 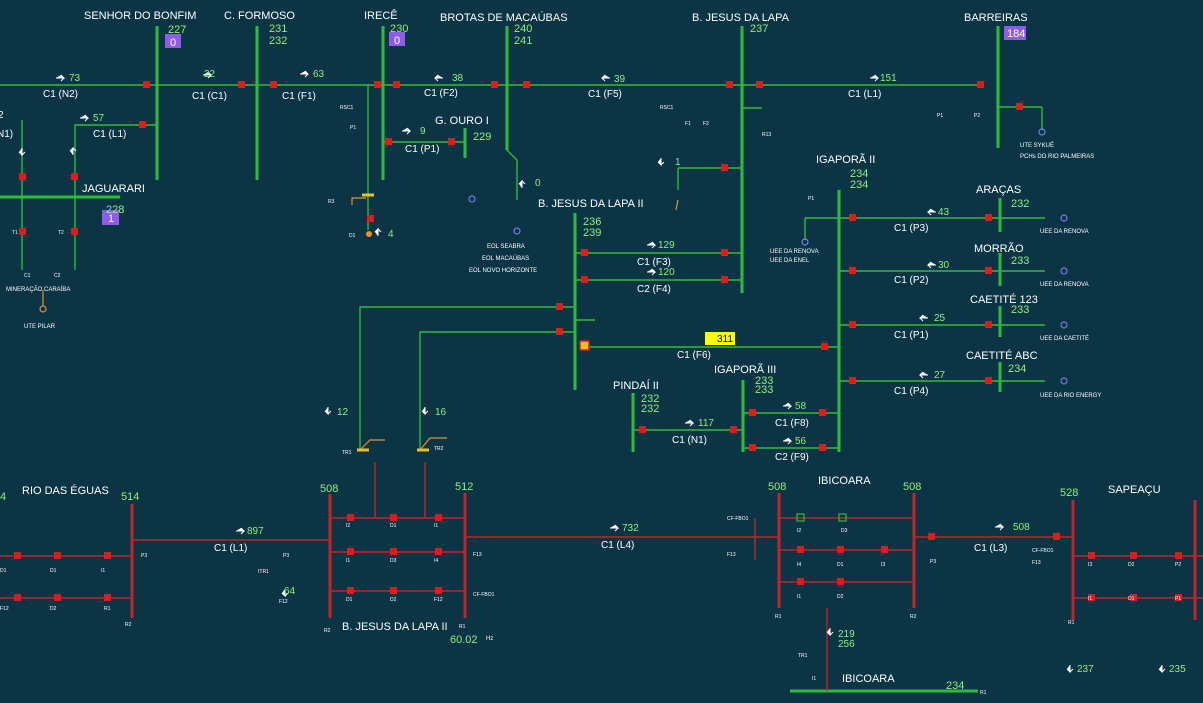 What do you see at coordinates (441, 412) in the screenshot?
I see `svg-text: 16` at bounding box center [441, 412].